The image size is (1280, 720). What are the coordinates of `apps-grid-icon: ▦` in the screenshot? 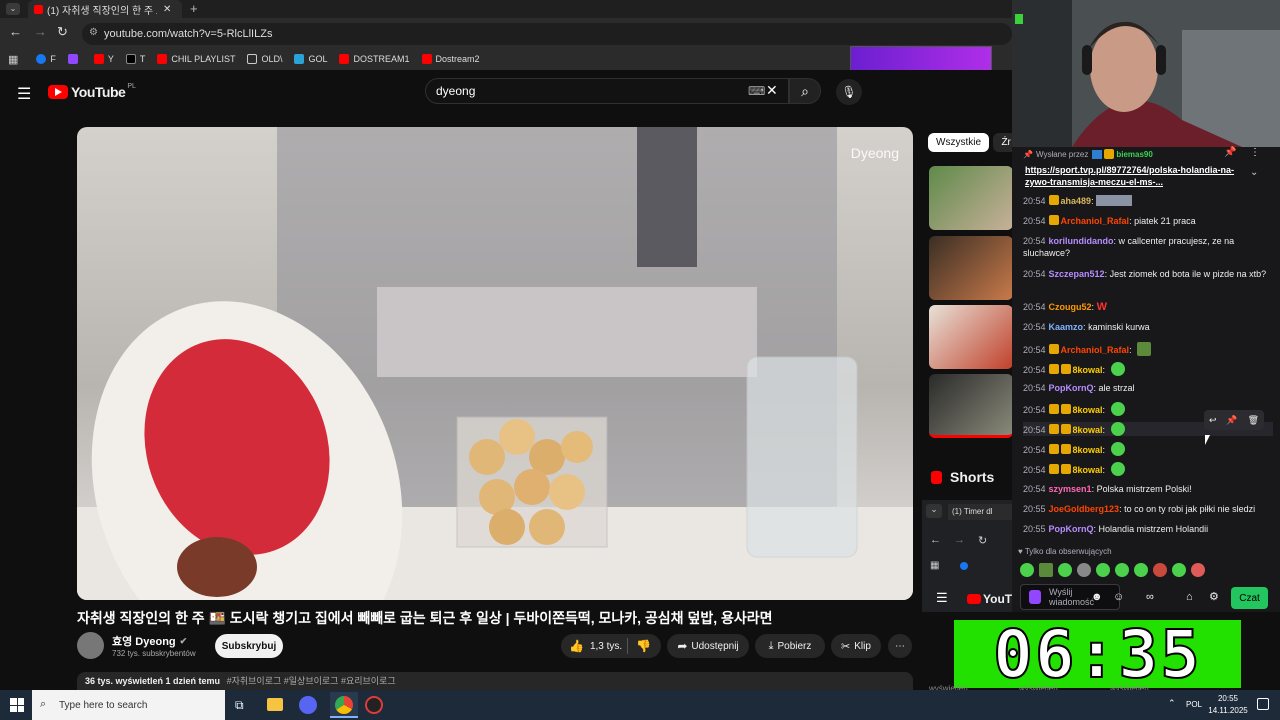 It's located at (13, 59).